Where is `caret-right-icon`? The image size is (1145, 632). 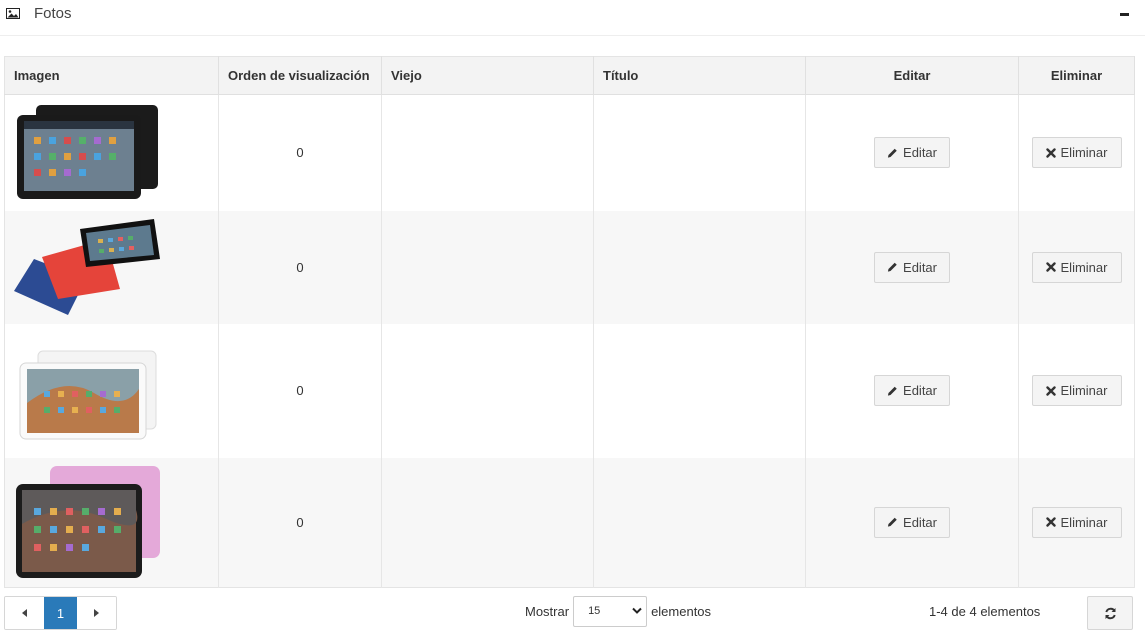 caret-right-icon is located at coordinates (97, 613).